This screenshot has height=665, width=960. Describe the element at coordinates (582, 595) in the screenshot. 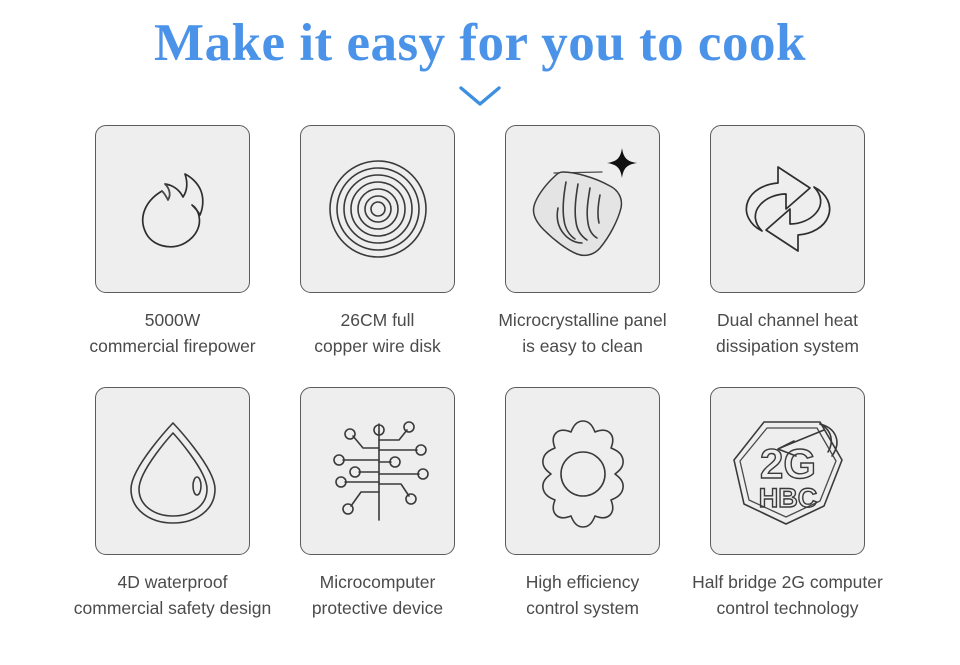

I see `feature-caption: High efficiency control system` at that location.